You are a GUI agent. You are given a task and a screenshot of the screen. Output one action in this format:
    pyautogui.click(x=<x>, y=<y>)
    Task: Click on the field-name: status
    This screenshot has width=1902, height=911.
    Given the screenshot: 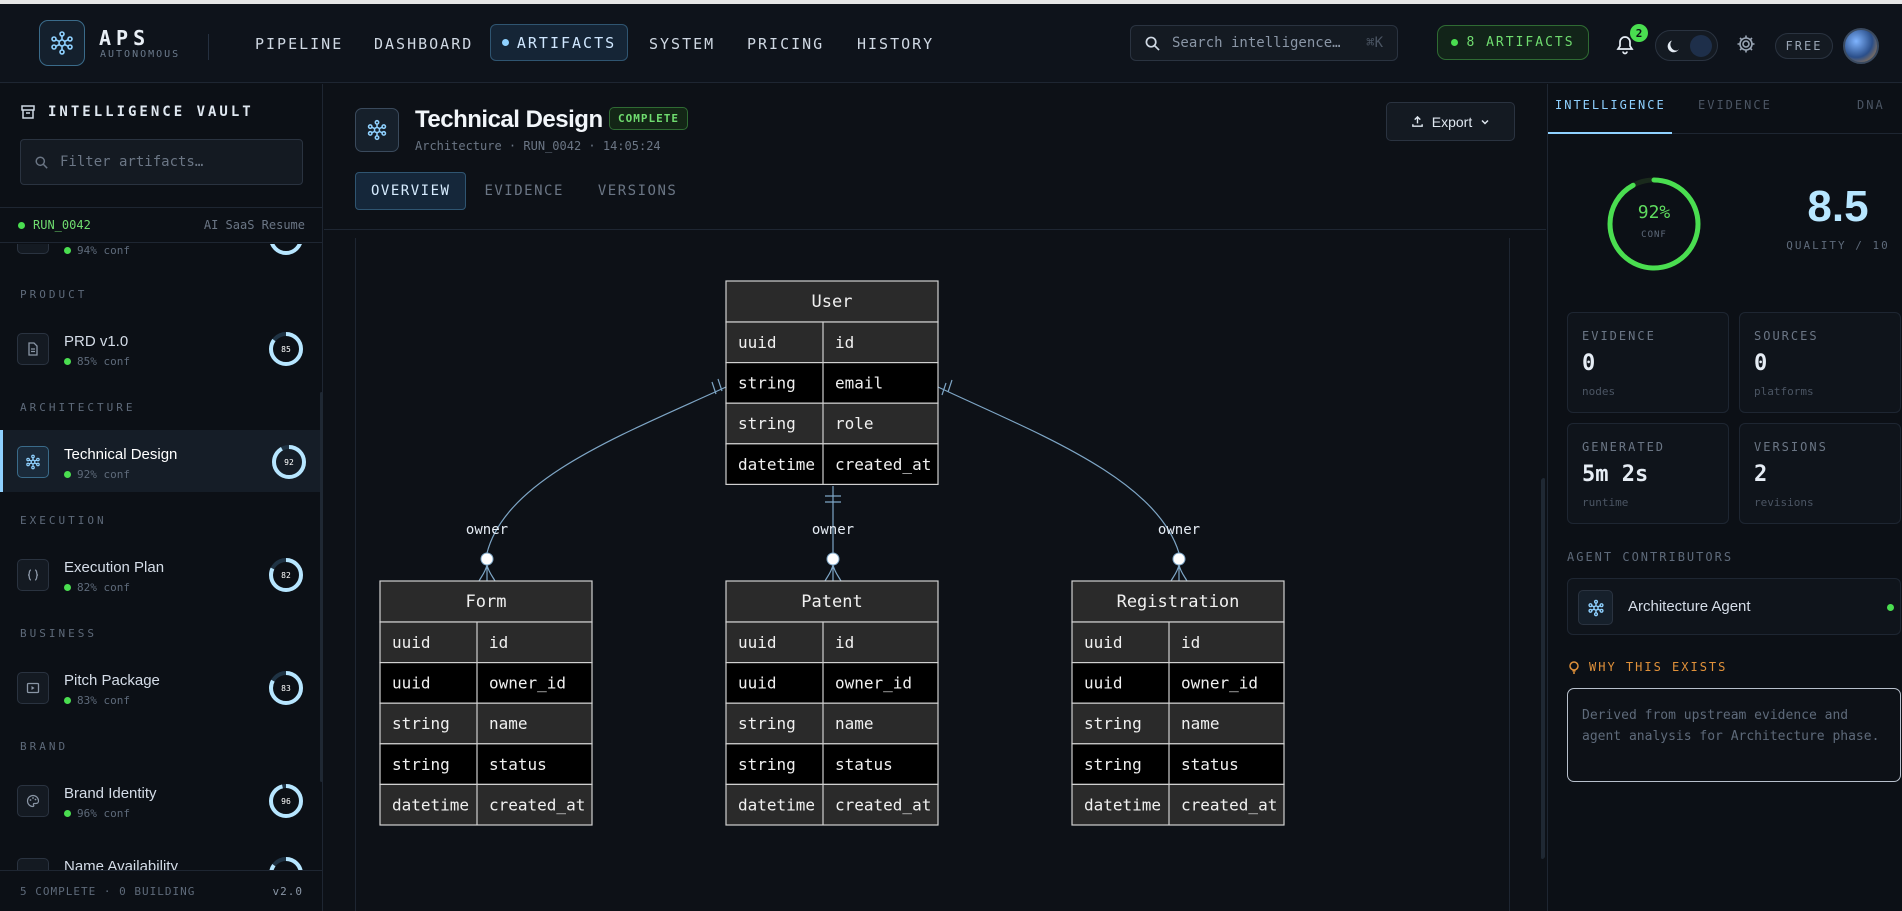 What is the action you would take?
    pyautogui.click(x=1210, y=764)
    